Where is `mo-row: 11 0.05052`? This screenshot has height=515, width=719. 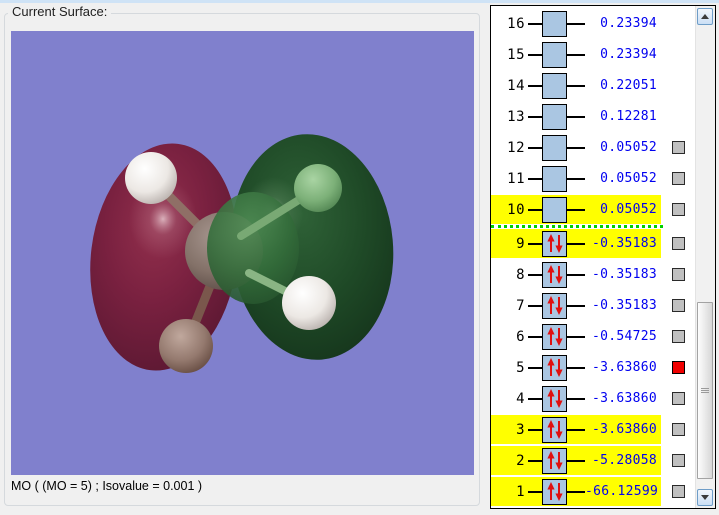
mo-row: 11 0.05052 is located at coordinates (593, 178).